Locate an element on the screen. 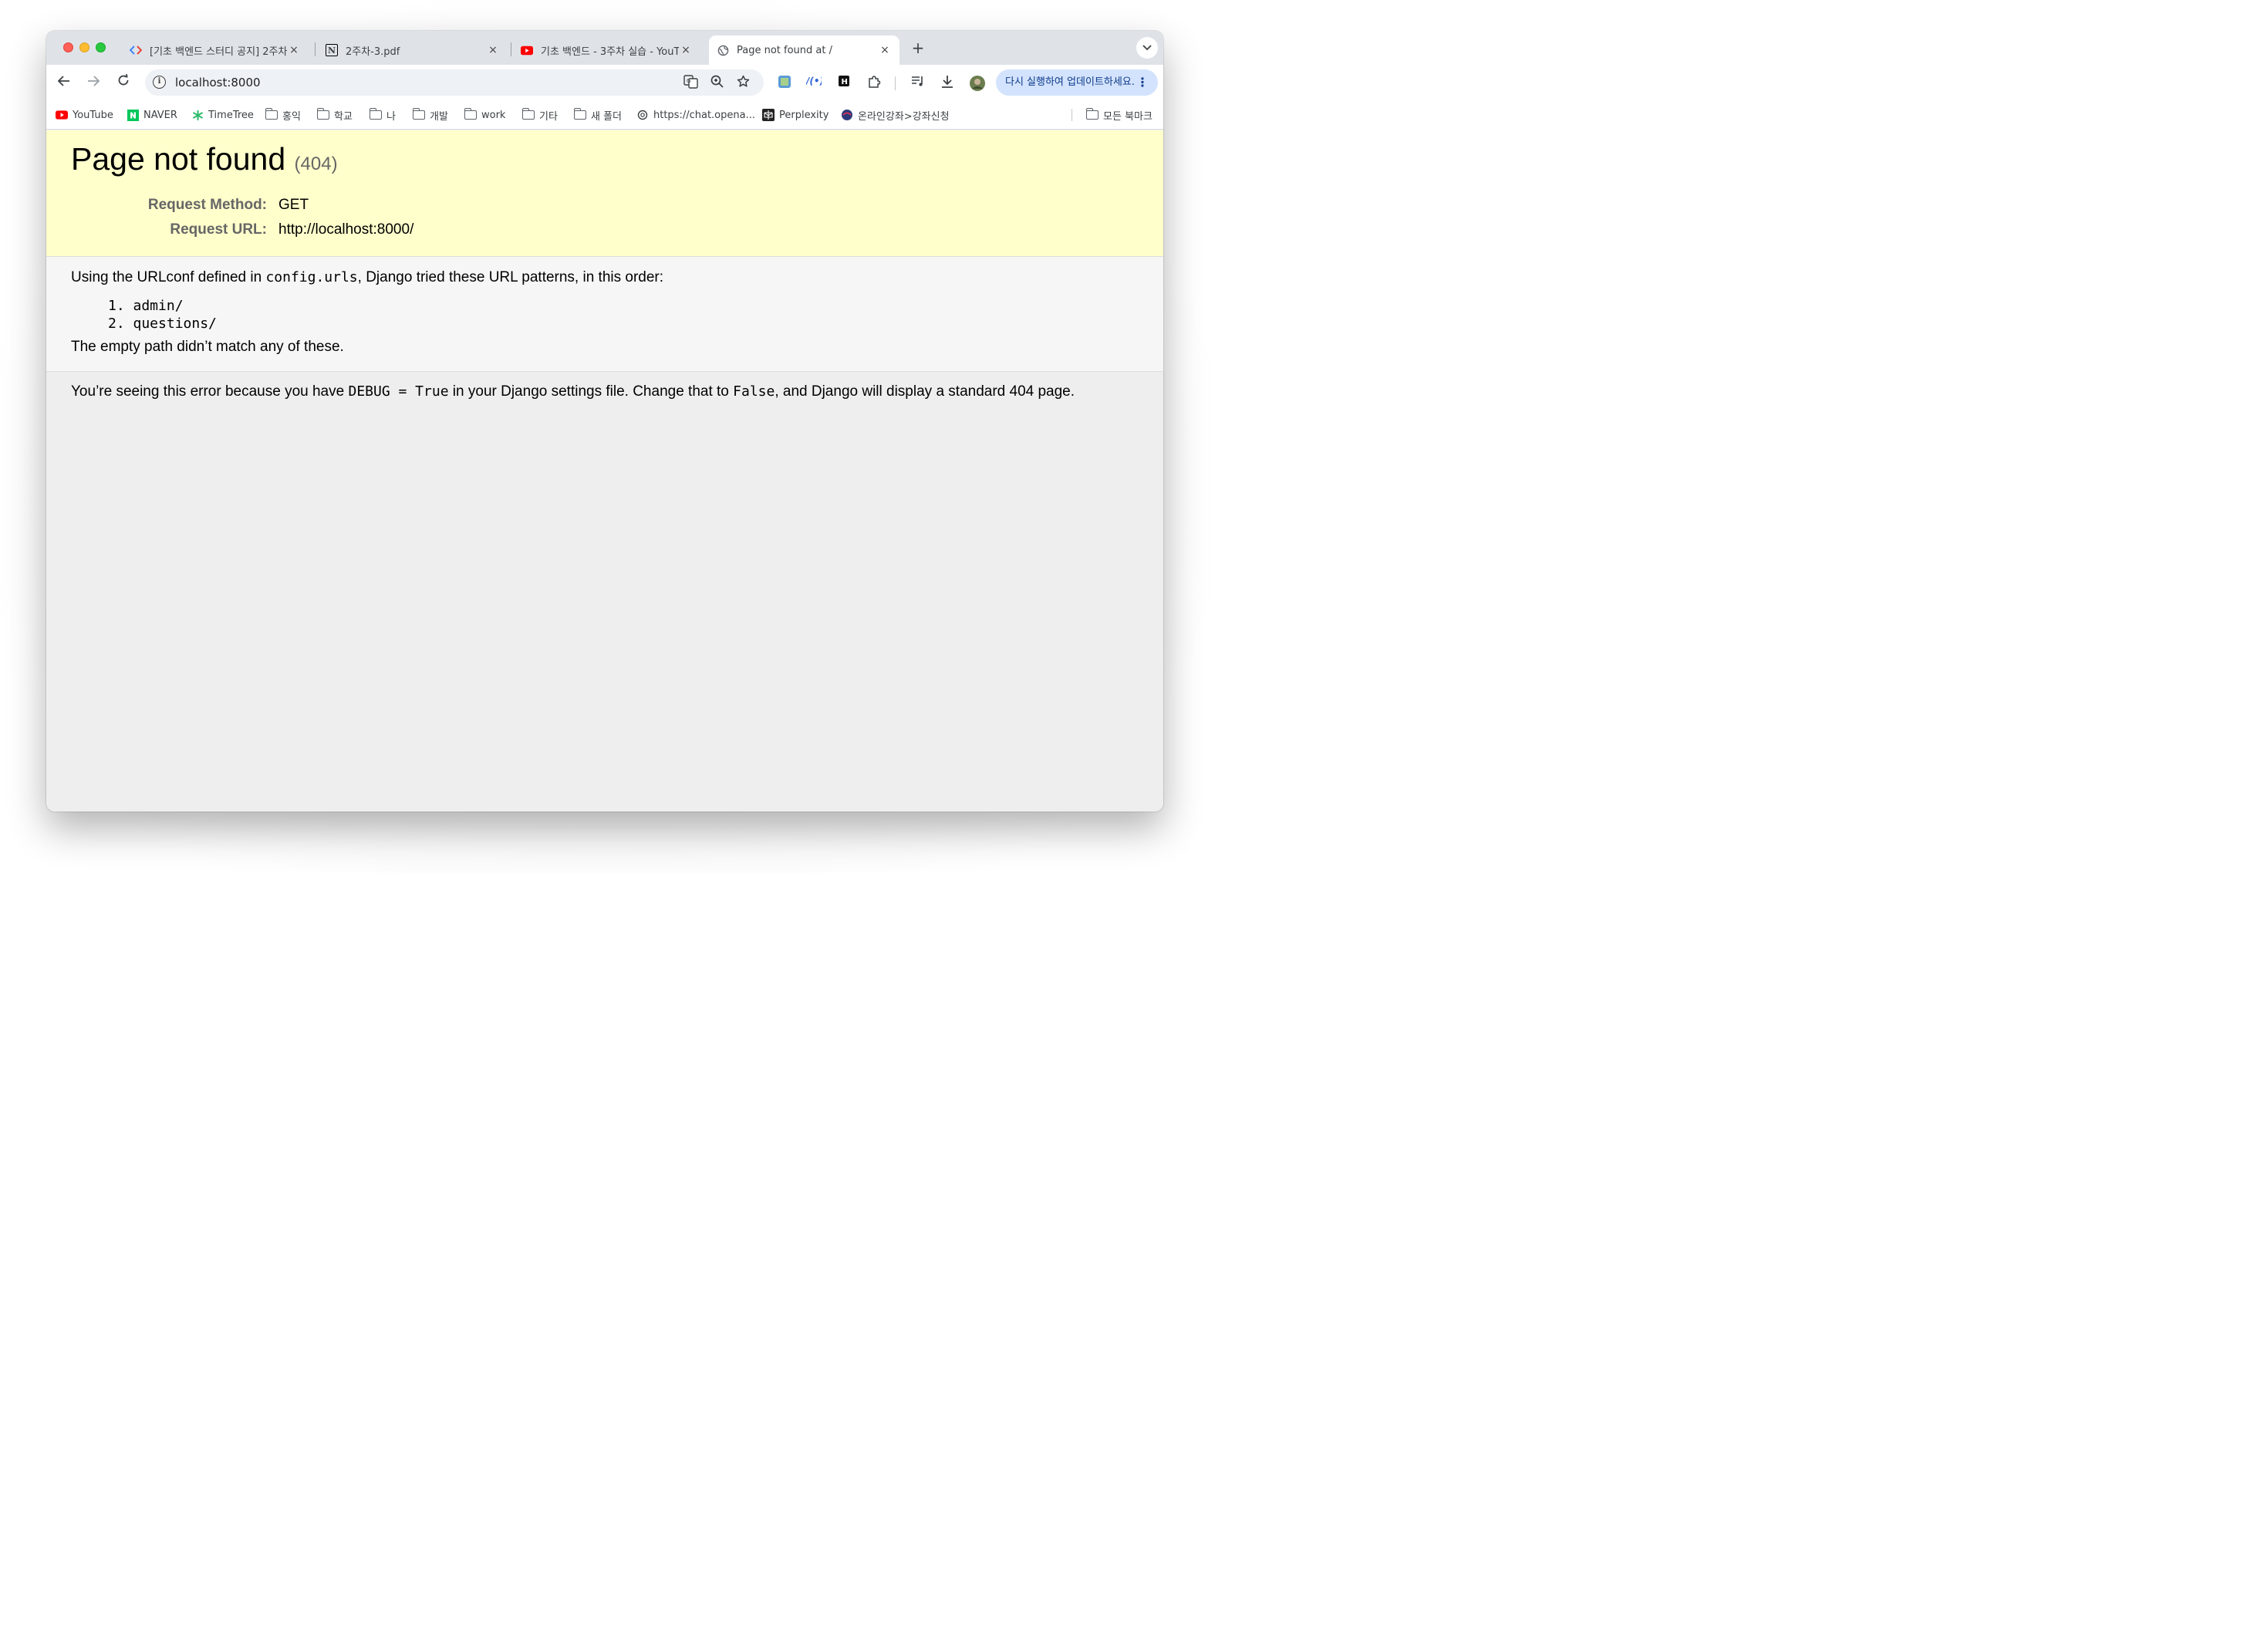 The width and height of the screenshot is (2268, 1637). relaunch-update-button: 다시 실행하여 업데이트하세요. ⋮ is located at coordinates (1077, 82).